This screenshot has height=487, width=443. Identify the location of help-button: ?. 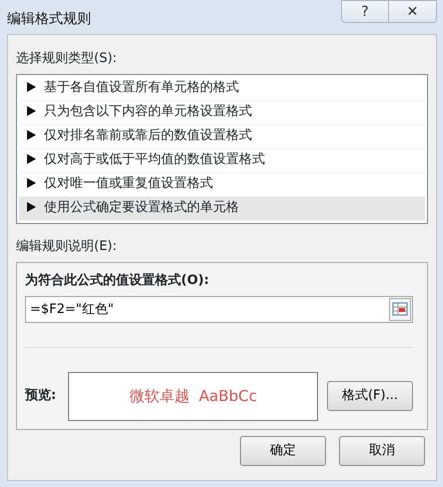
(365, 11).